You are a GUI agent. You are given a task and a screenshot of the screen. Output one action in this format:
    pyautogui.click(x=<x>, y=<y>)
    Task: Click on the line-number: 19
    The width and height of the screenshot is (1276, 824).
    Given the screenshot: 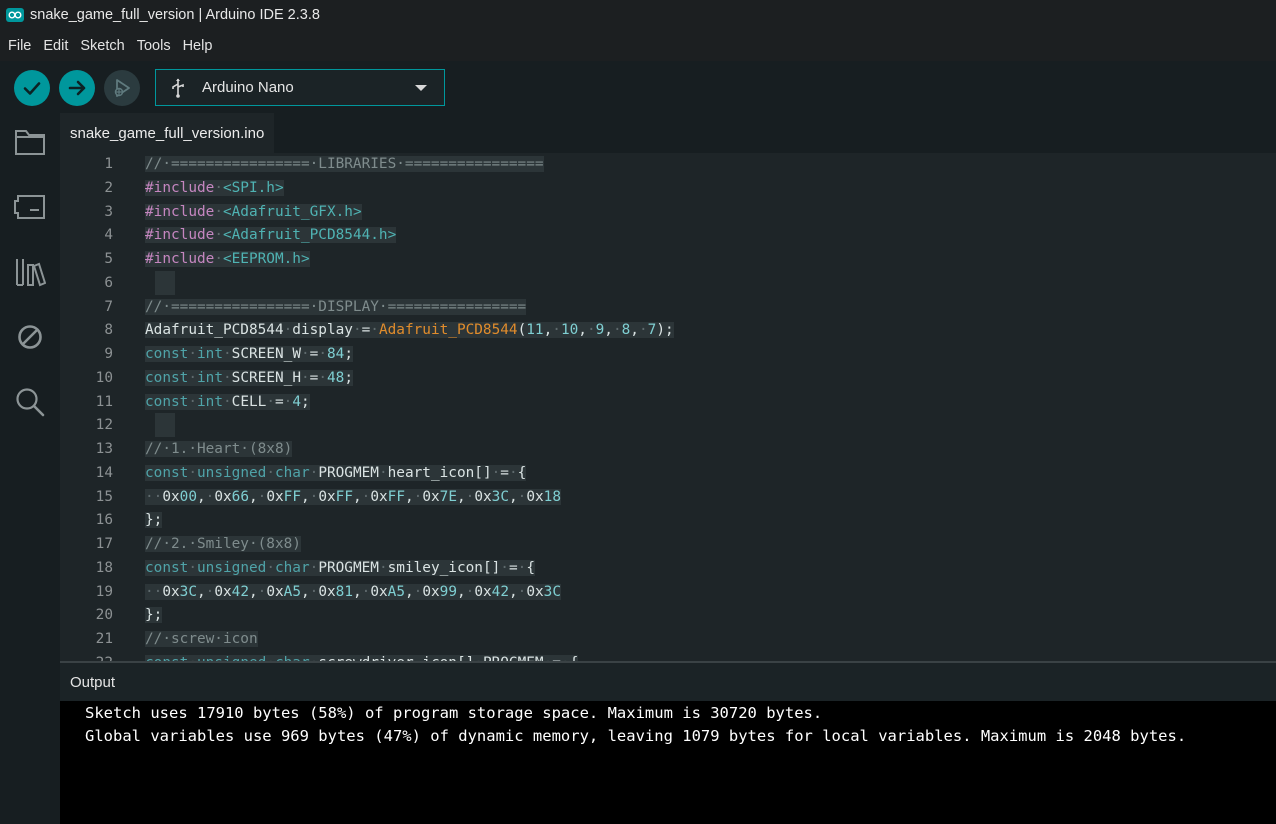 What is the action you would take?
    pyautogui.click(x=104, y=591)
    